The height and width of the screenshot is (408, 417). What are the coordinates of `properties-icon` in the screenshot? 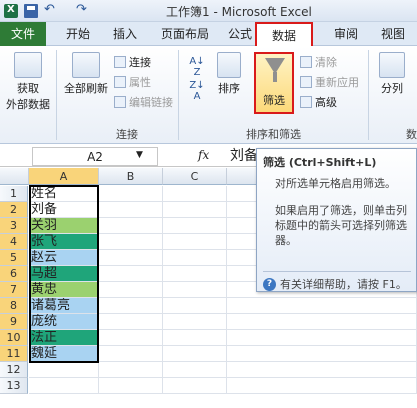 It's located at (120, 82).